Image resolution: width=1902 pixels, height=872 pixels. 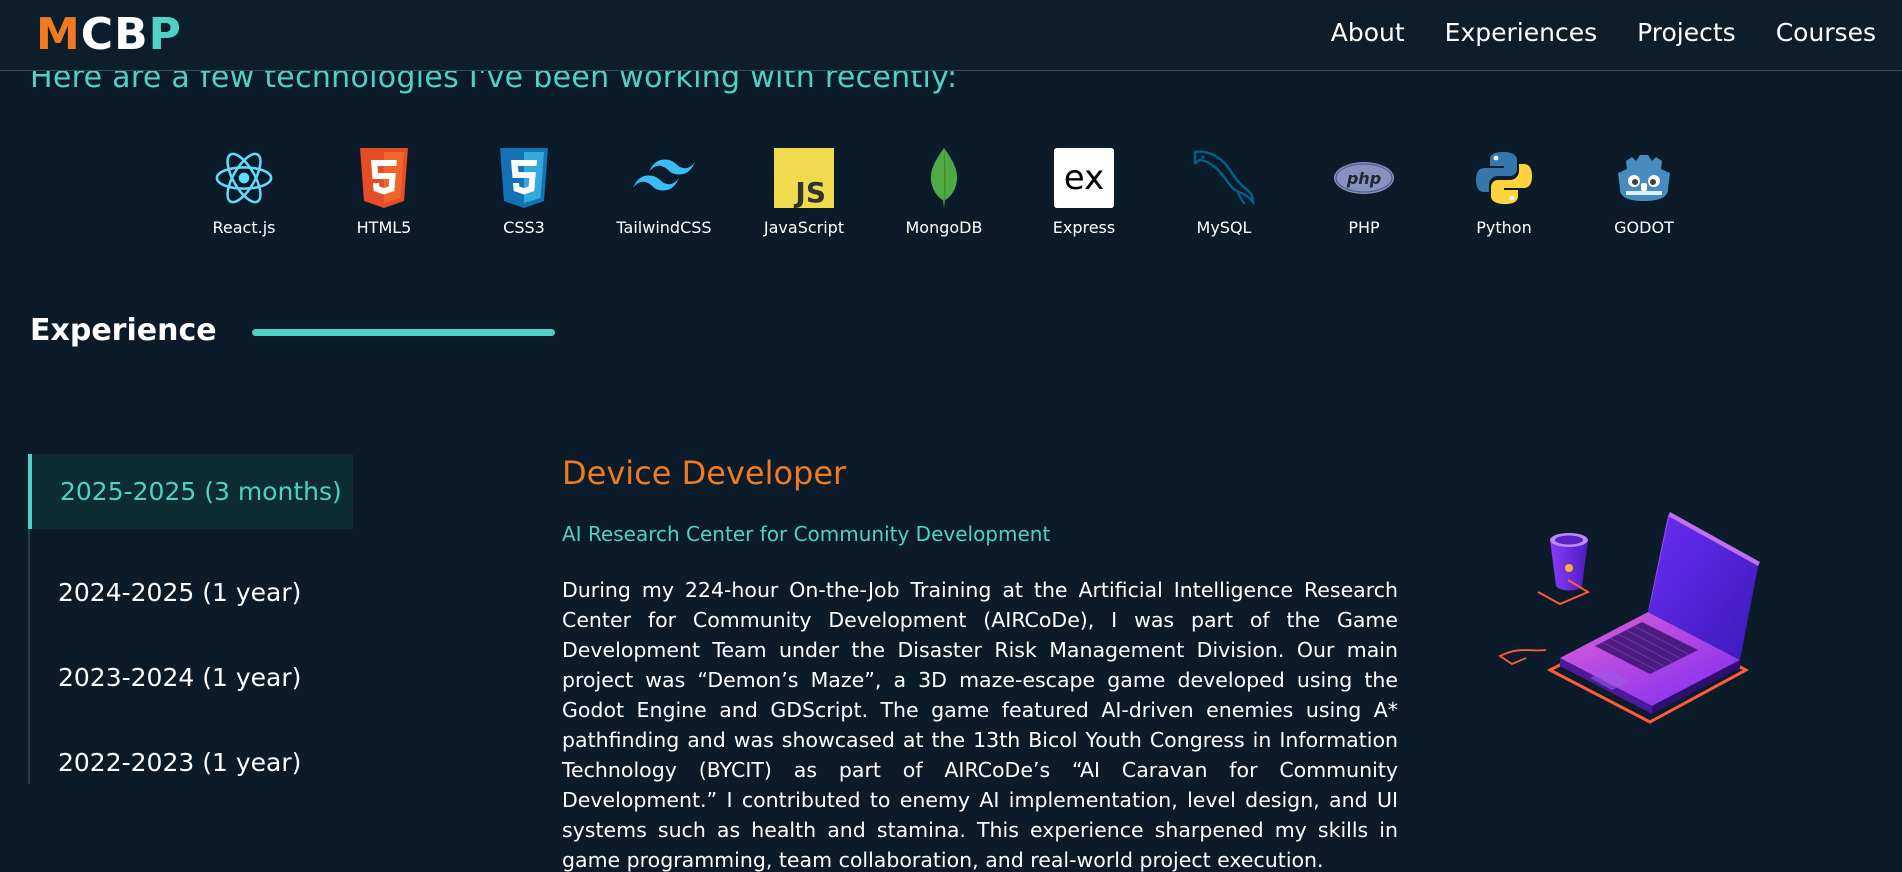 What do you see at coordinates (664, 227) in the screenshot?
I see `tech-label: TailwindCSS` at bounding box center [664, 227].